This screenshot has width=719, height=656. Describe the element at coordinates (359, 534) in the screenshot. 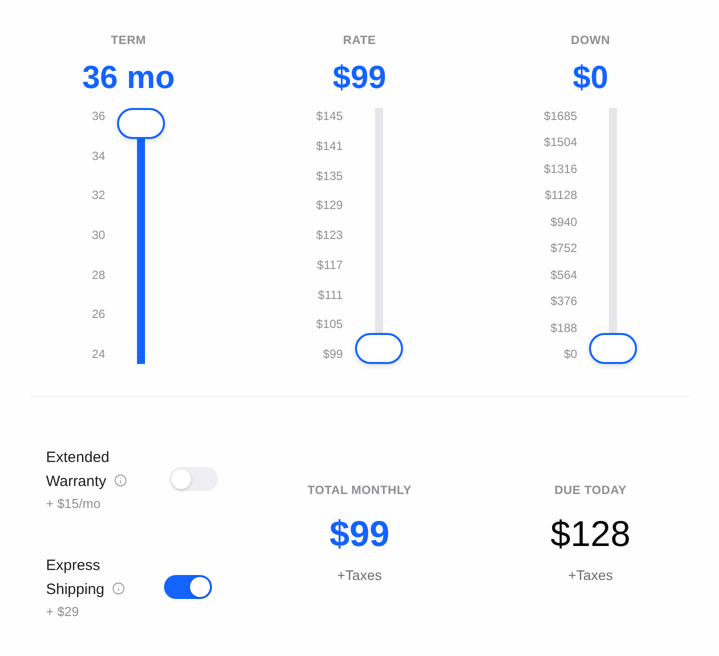

I see `summary-amount: $99` at that location.